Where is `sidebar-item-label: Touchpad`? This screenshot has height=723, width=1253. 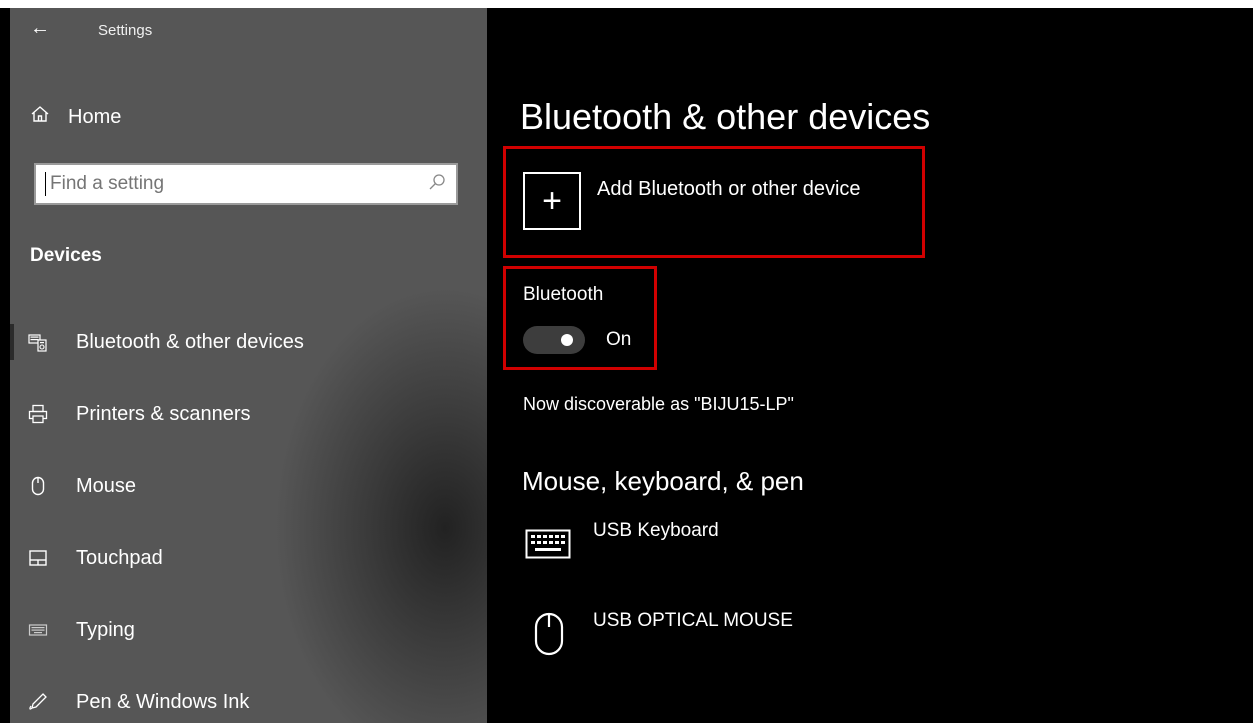 sidebar-item-label: Touchpad is located at coordinates (119, 557).